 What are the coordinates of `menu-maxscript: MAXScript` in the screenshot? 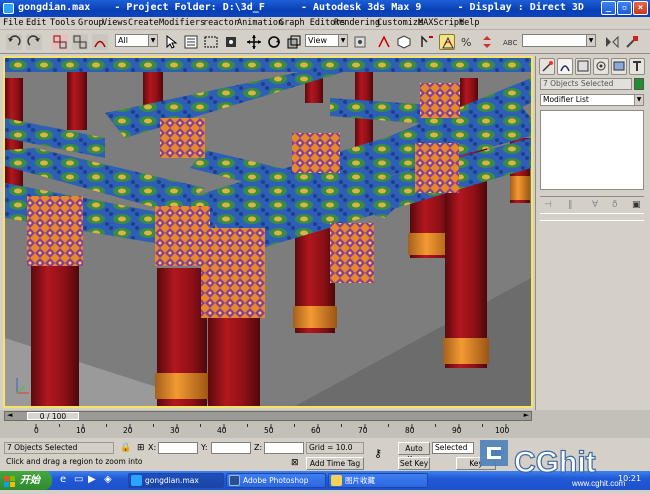 It's located at (441, 23).